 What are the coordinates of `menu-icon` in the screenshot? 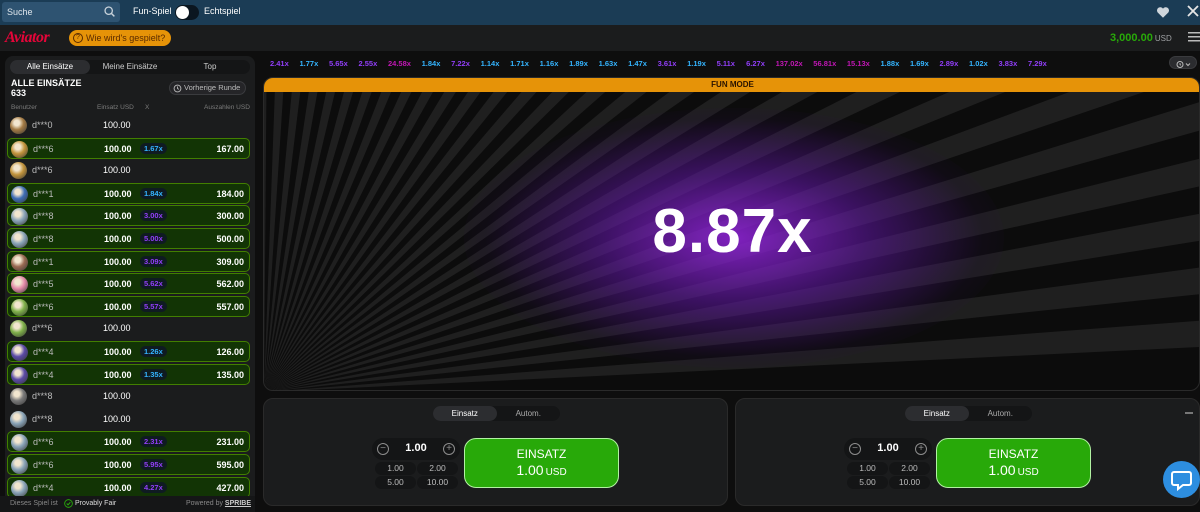 It's located at (1194, 37).